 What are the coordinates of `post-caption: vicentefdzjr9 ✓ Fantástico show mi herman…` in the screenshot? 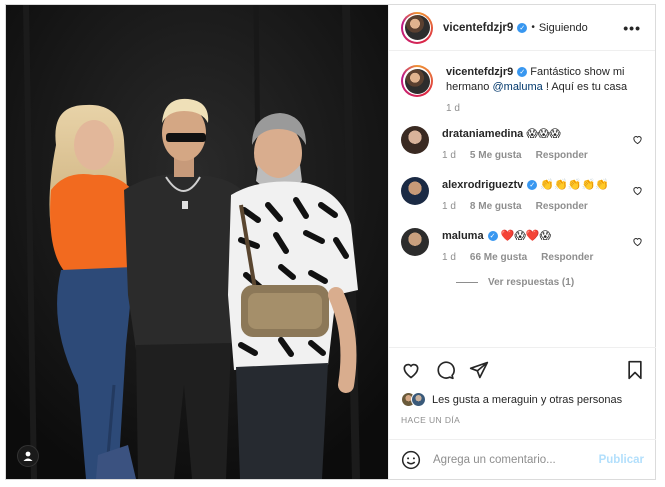 It's located at (522, 89).